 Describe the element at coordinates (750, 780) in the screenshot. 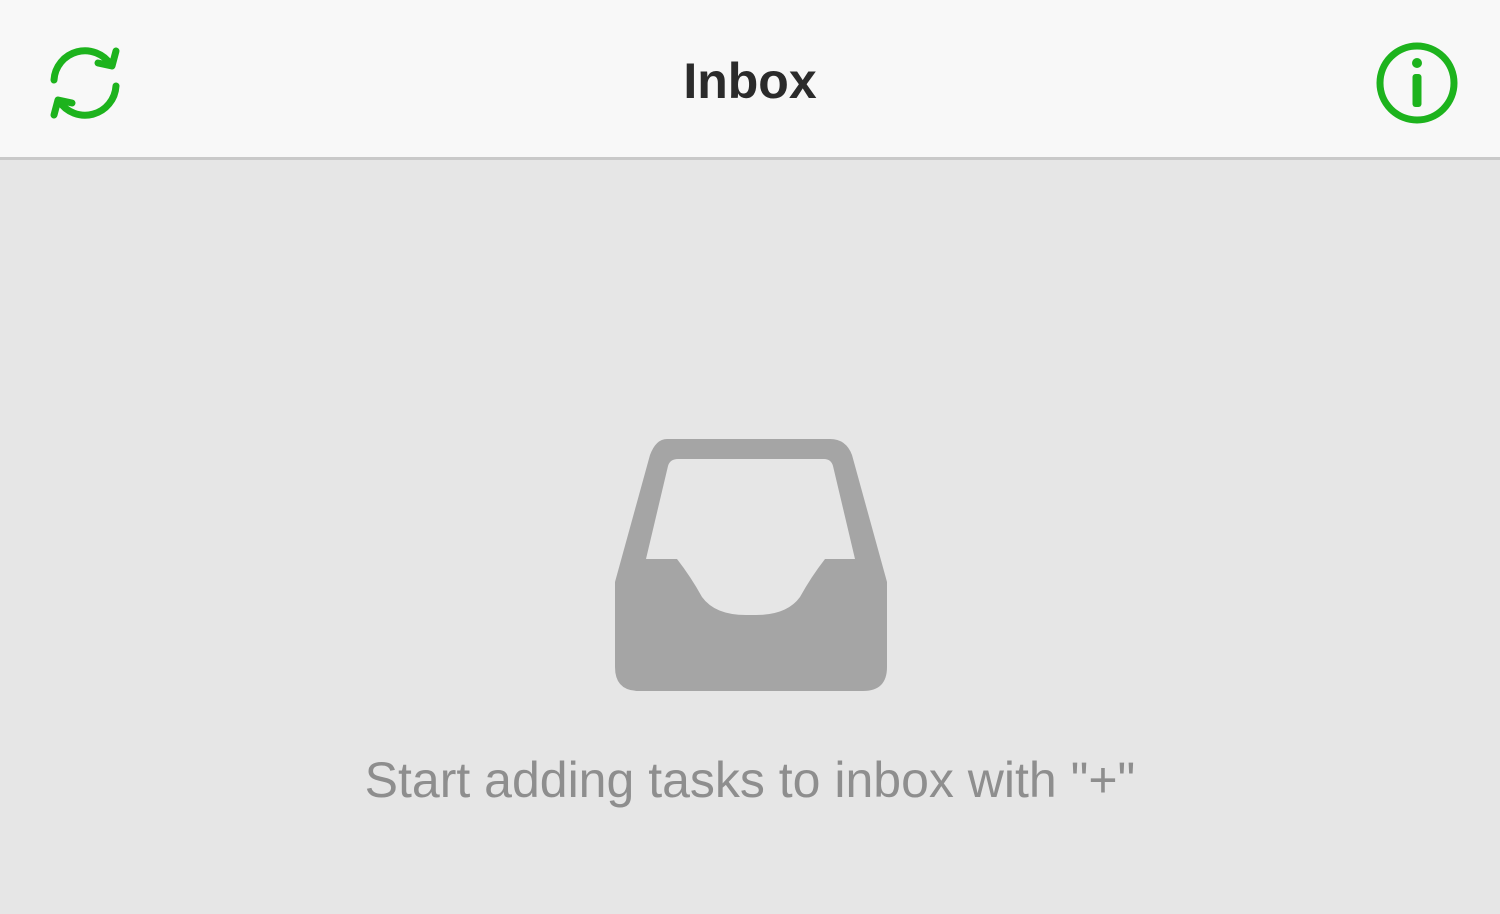

I see `empty-state-message: Start adding tasks to inbox with "+"` at that location.